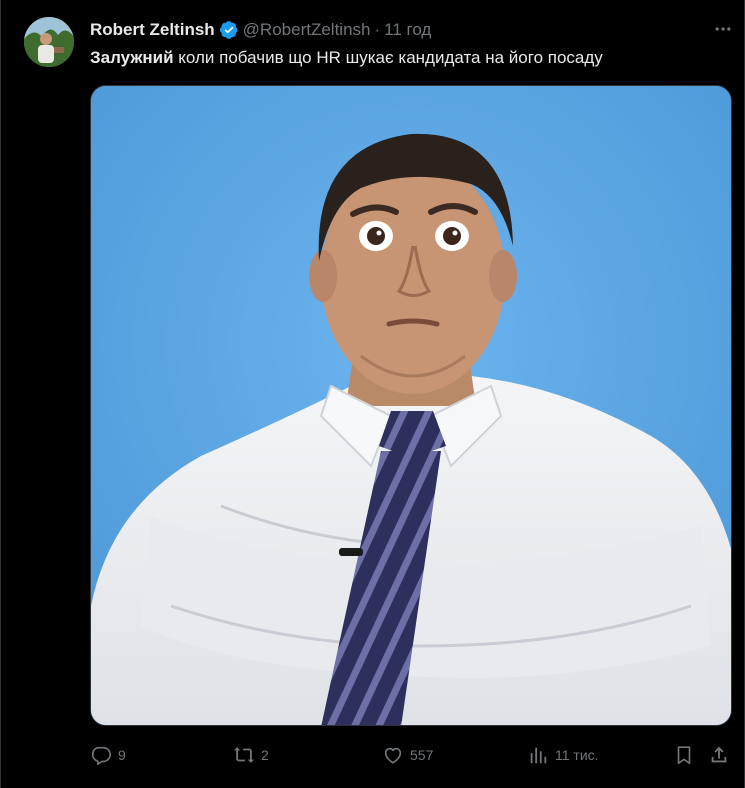 The width and height of the screenshot is (745, 788). I want to click on avatar-image, so click(49, 42).